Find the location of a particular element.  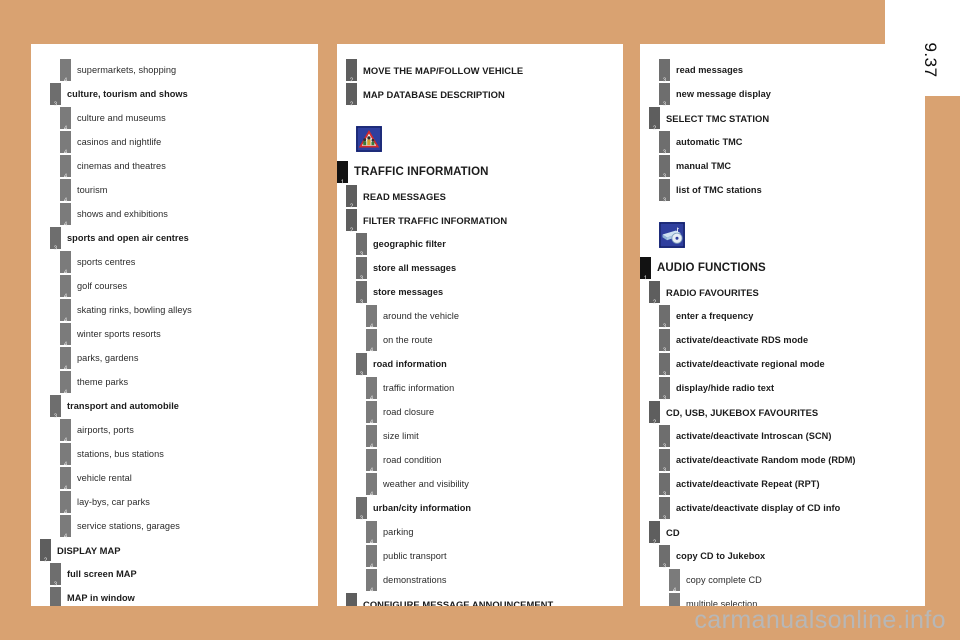

index-entry-label: activate/deactivate regional mode is located at coordinates (750, 364).